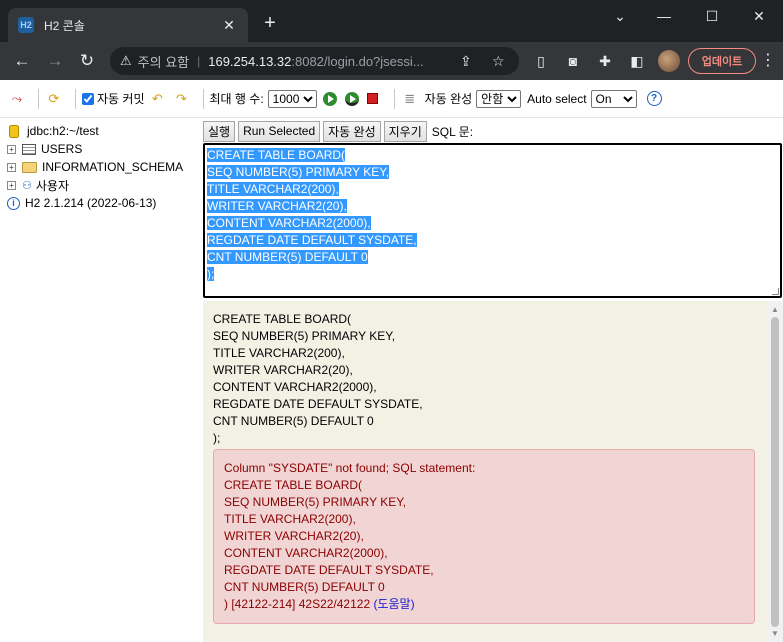 Image resolution: width=783 pixels, height=642 pixels. I want to click on share-icon: ⇪, so click(466, 61).